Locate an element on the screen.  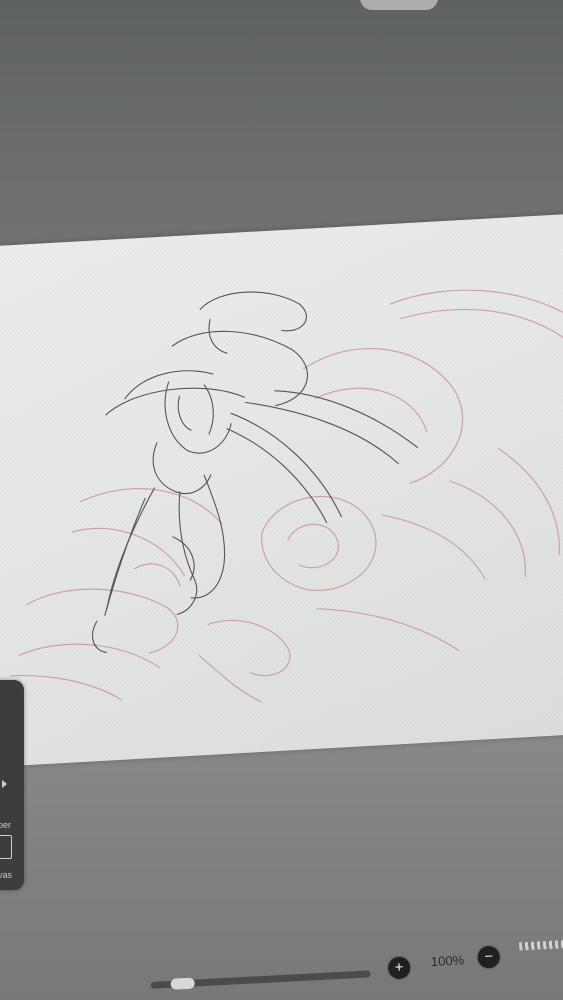
zoom-in-button: + is located at coordinates (399, 968).